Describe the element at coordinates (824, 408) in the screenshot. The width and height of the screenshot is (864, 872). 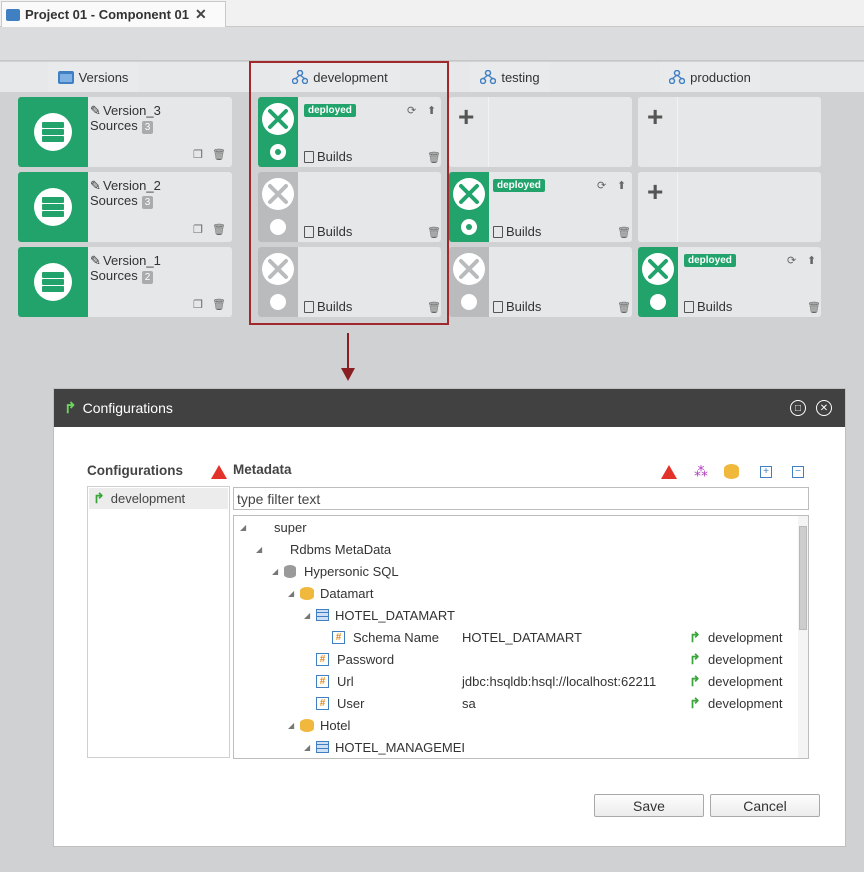
I see `close-dialog-icon: ✕` at that location.